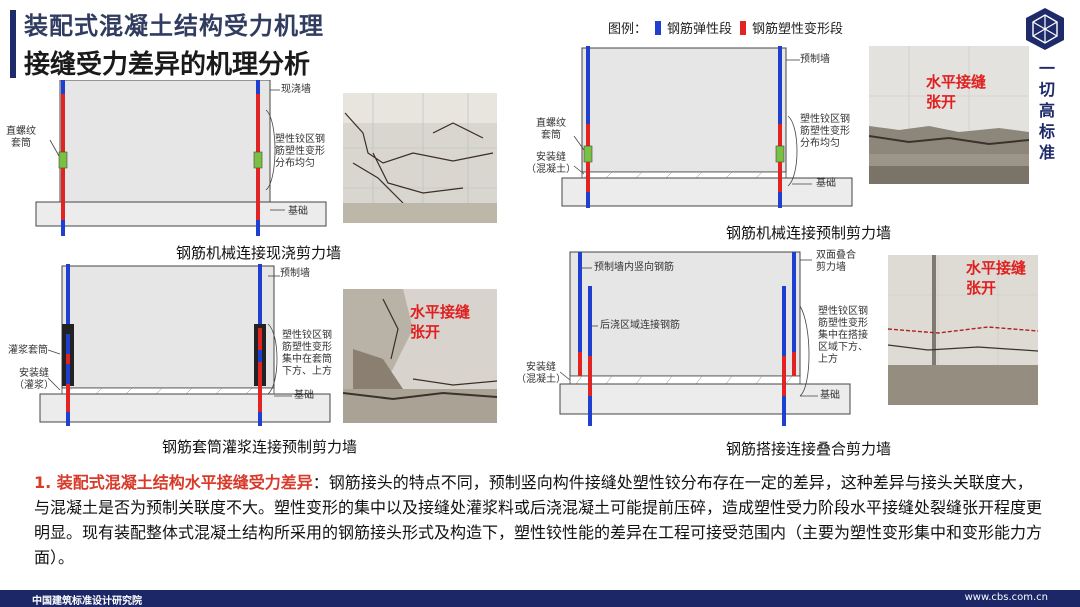  Describe the element at coordinates (296, 89) in the screenshot. I see `d1-wall-label: 现浇墙` at that location.